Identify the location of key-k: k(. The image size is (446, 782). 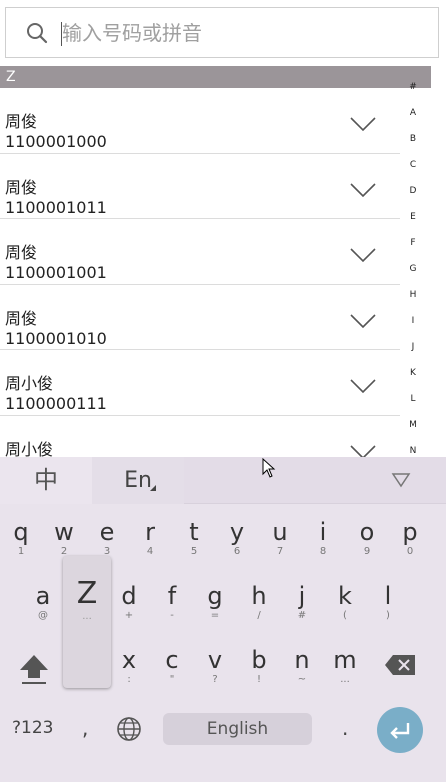
(345, 602).